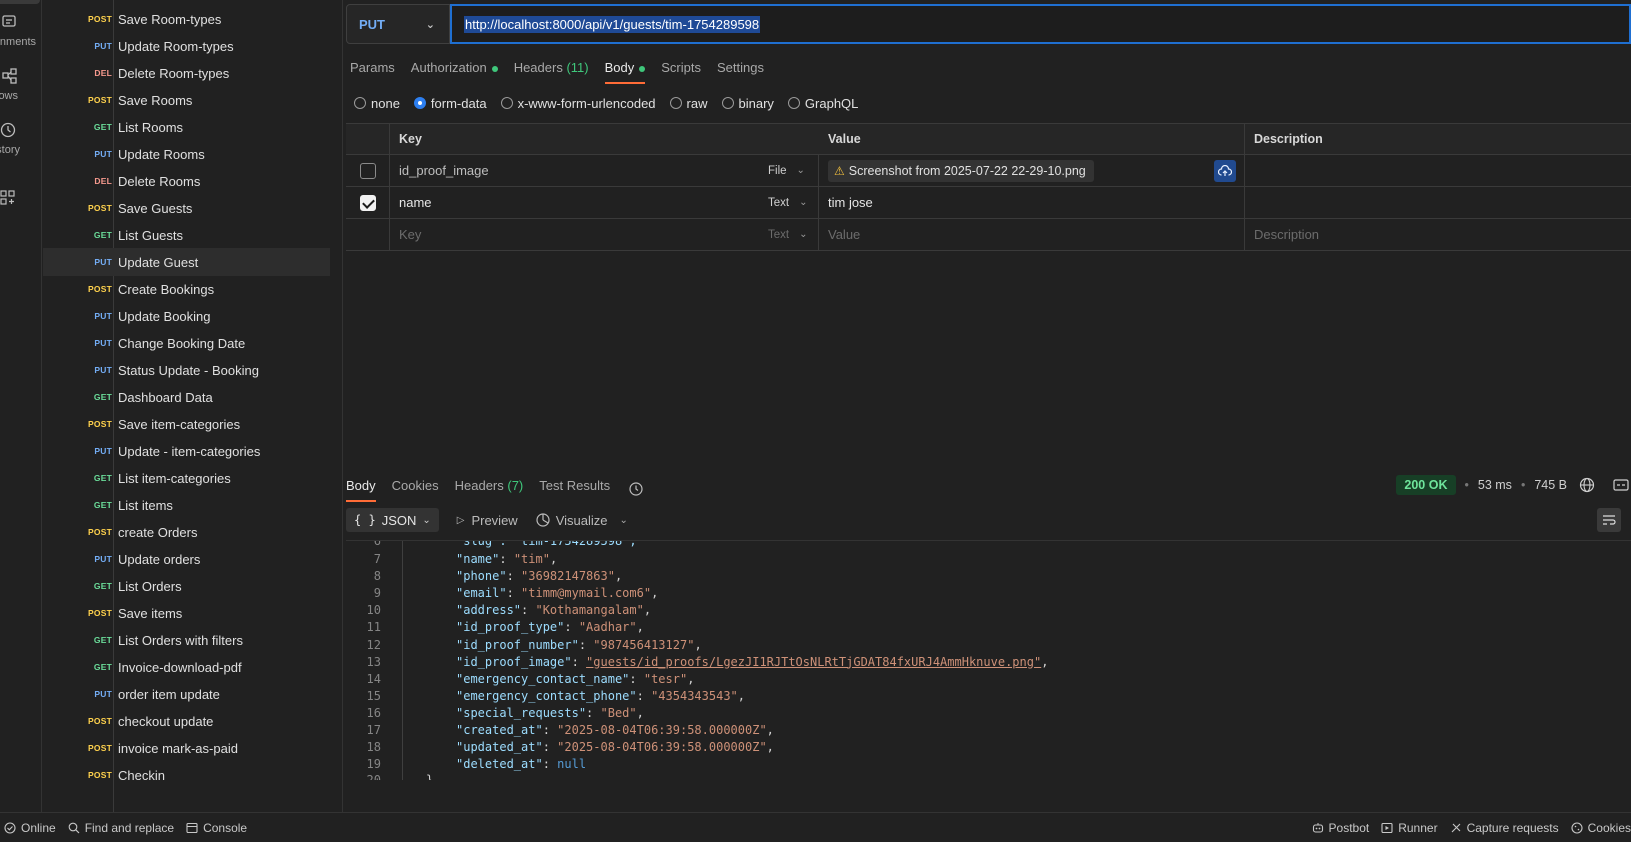 This screenshot has width=1631, height=842. What do you see at coordinates (1587, 485) in the screenshot?
I see `globe-icon` at bounding box center [1587, 485].